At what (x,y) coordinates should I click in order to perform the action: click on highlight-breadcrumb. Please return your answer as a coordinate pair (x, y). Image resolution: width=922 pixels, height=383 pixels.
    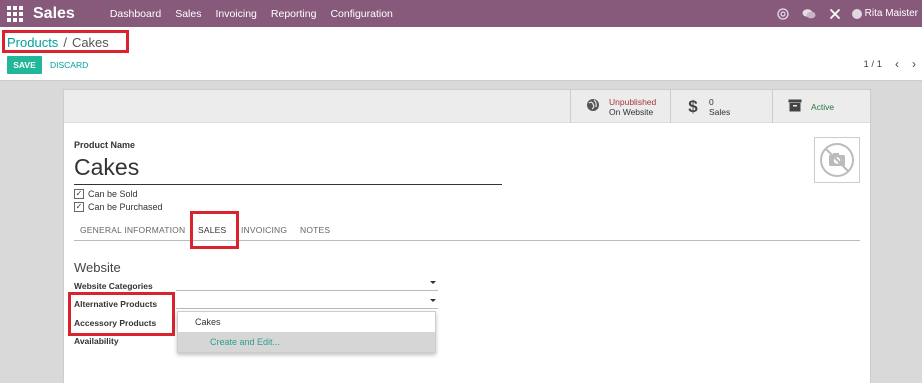
    Looking at the image, I should click on (65, 41).